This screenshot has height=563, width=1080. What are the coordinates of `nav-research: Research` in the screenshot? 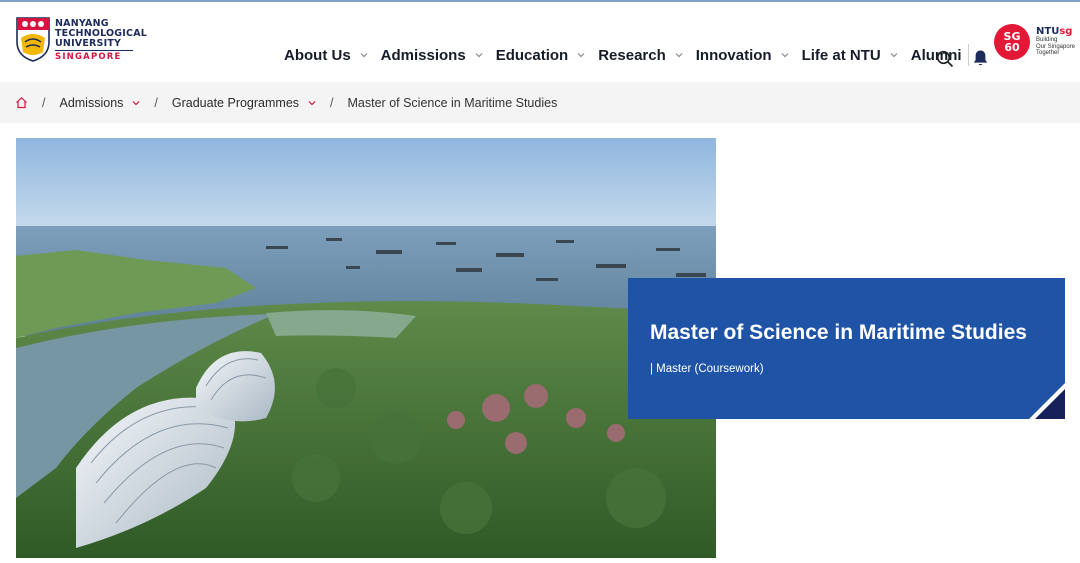 It's located at (640, 55).